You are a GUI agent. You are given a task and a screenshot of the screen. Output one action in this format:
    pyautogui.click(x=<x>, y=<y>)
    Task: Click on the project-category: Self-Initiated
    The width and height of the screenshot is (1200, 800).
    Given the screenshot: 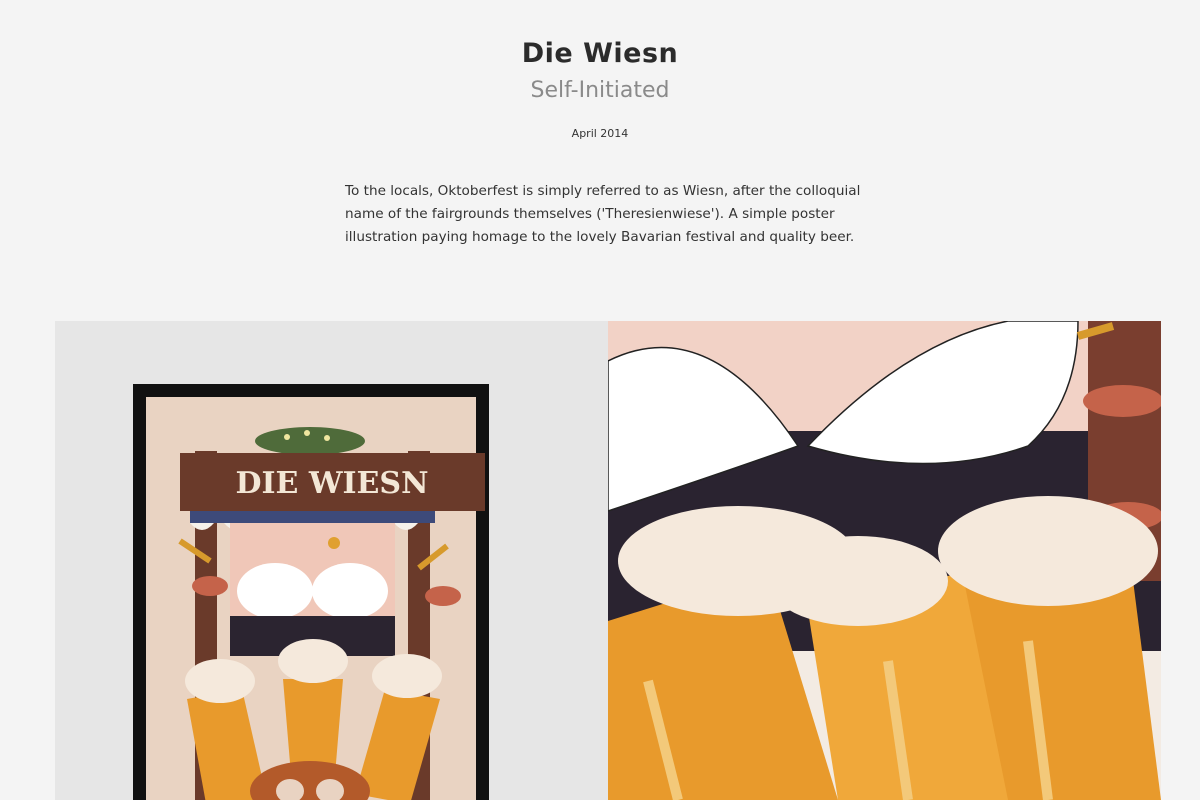 What is the action you would take?
    pyautogui.click(x=600, y=90)
    